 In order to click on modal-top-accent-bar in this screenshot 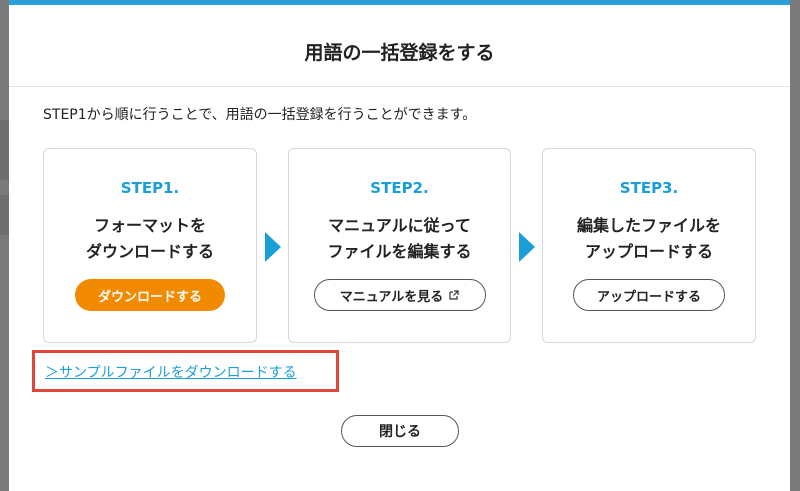, I will do `click(399, 2)`.